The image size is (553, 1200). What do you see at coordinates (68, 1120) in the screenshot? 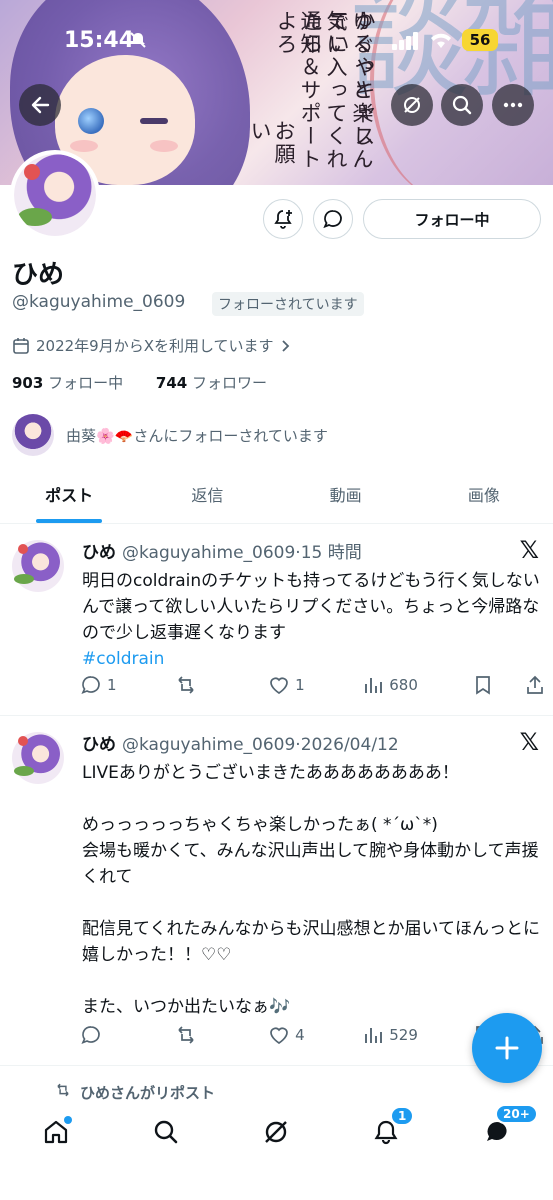
I see `home-unread-dot` at bounding box center [68, 1120].